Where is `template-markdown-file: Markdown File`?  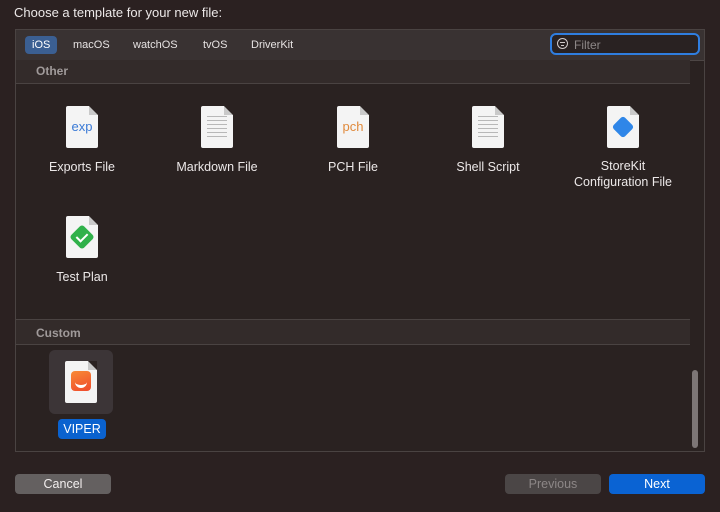 template-markdown-file: Markdown File is located at coordinates (217, 141).